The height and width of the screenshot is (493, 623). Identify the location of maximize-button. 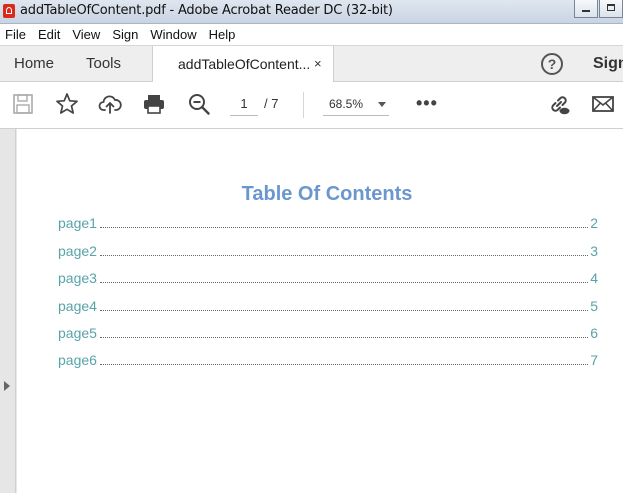
(611, 9).